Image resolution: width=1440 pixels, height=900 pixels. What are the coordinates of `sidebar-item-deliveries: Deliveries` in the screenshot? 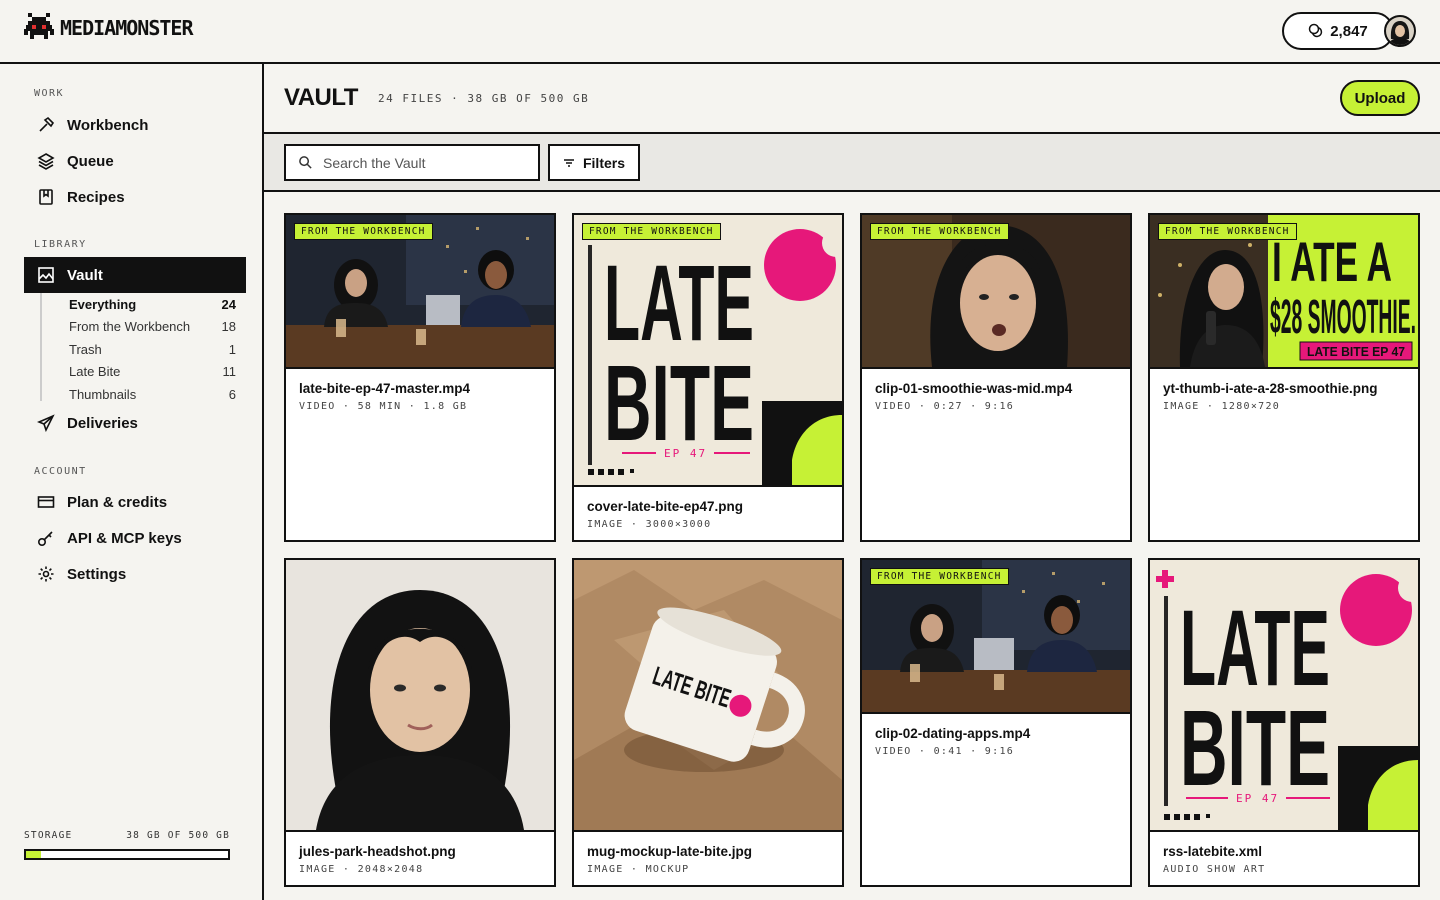 It's located at (135, 423).